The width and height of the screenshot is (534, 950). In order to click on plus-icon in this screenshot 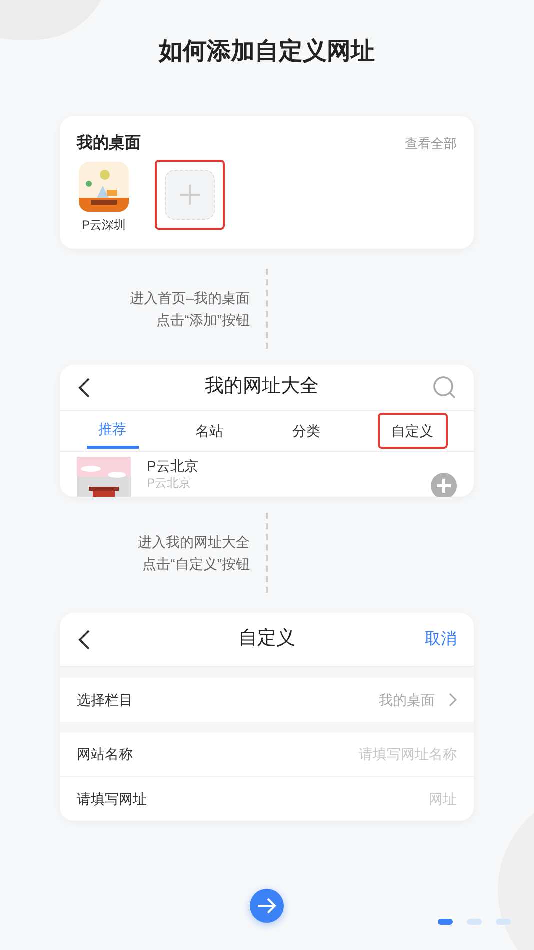, I will do `click(190, 195)`.